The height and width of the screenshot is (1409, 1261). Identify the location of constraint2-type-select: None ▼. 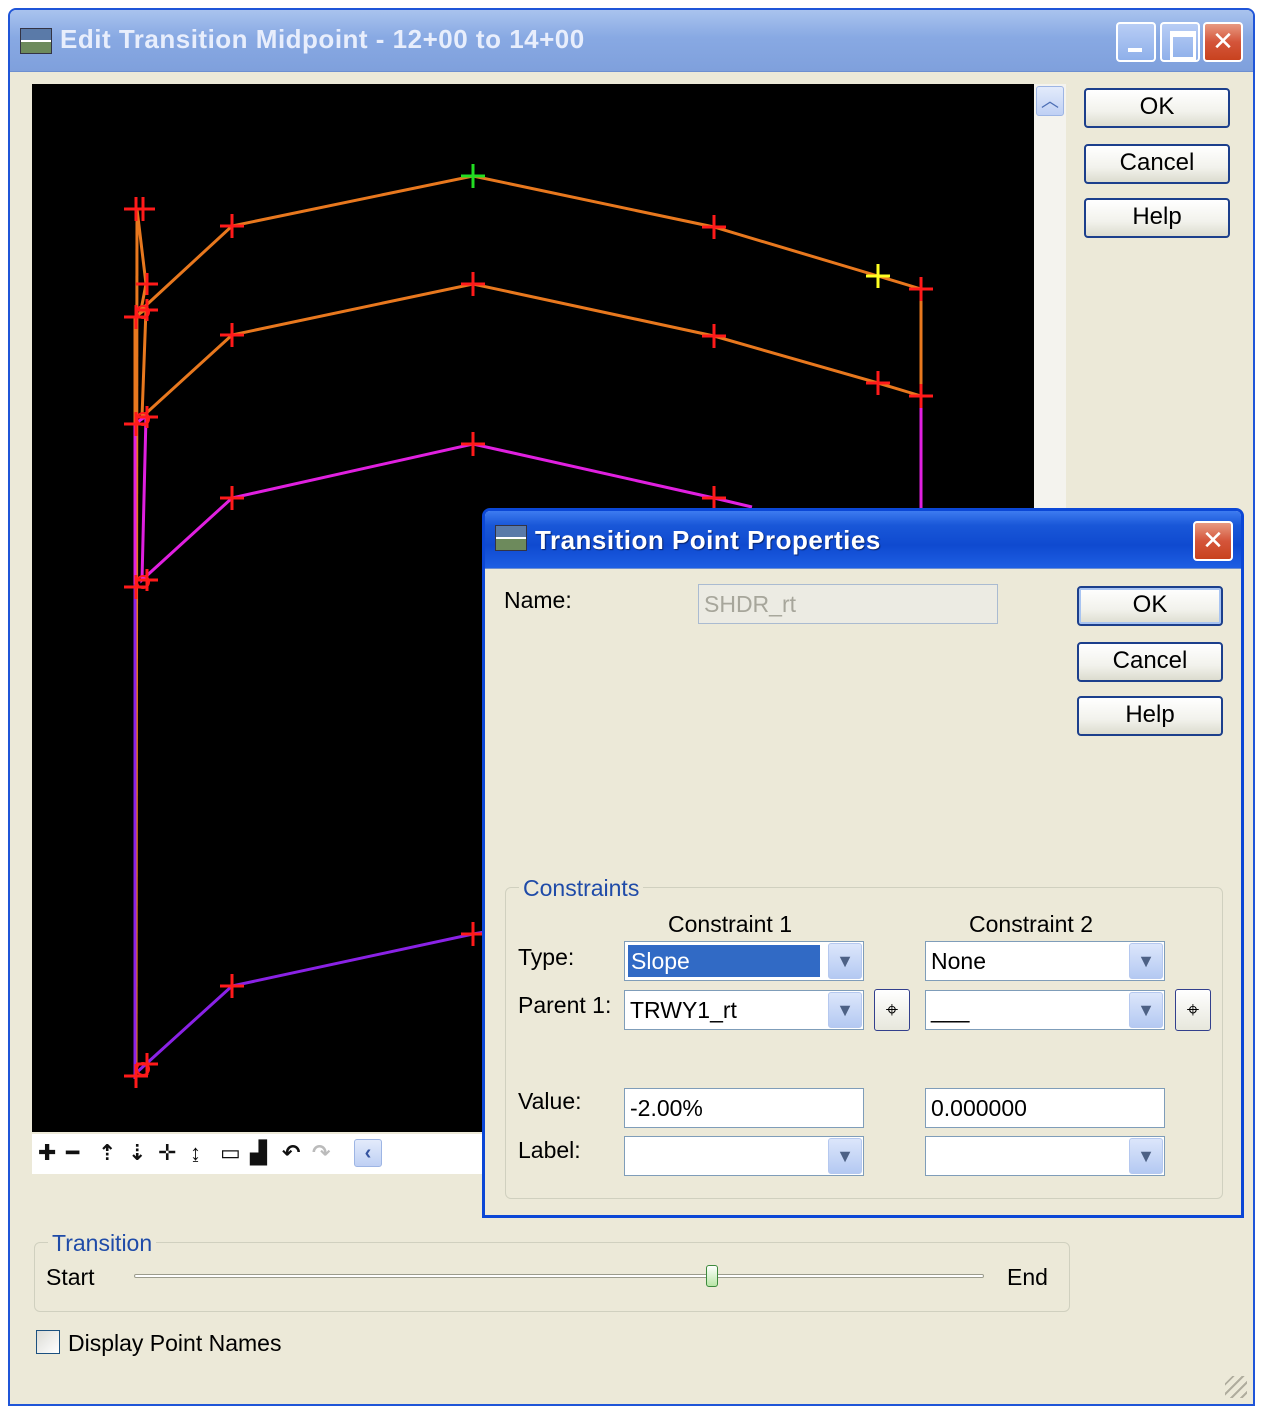
(1045, 961).